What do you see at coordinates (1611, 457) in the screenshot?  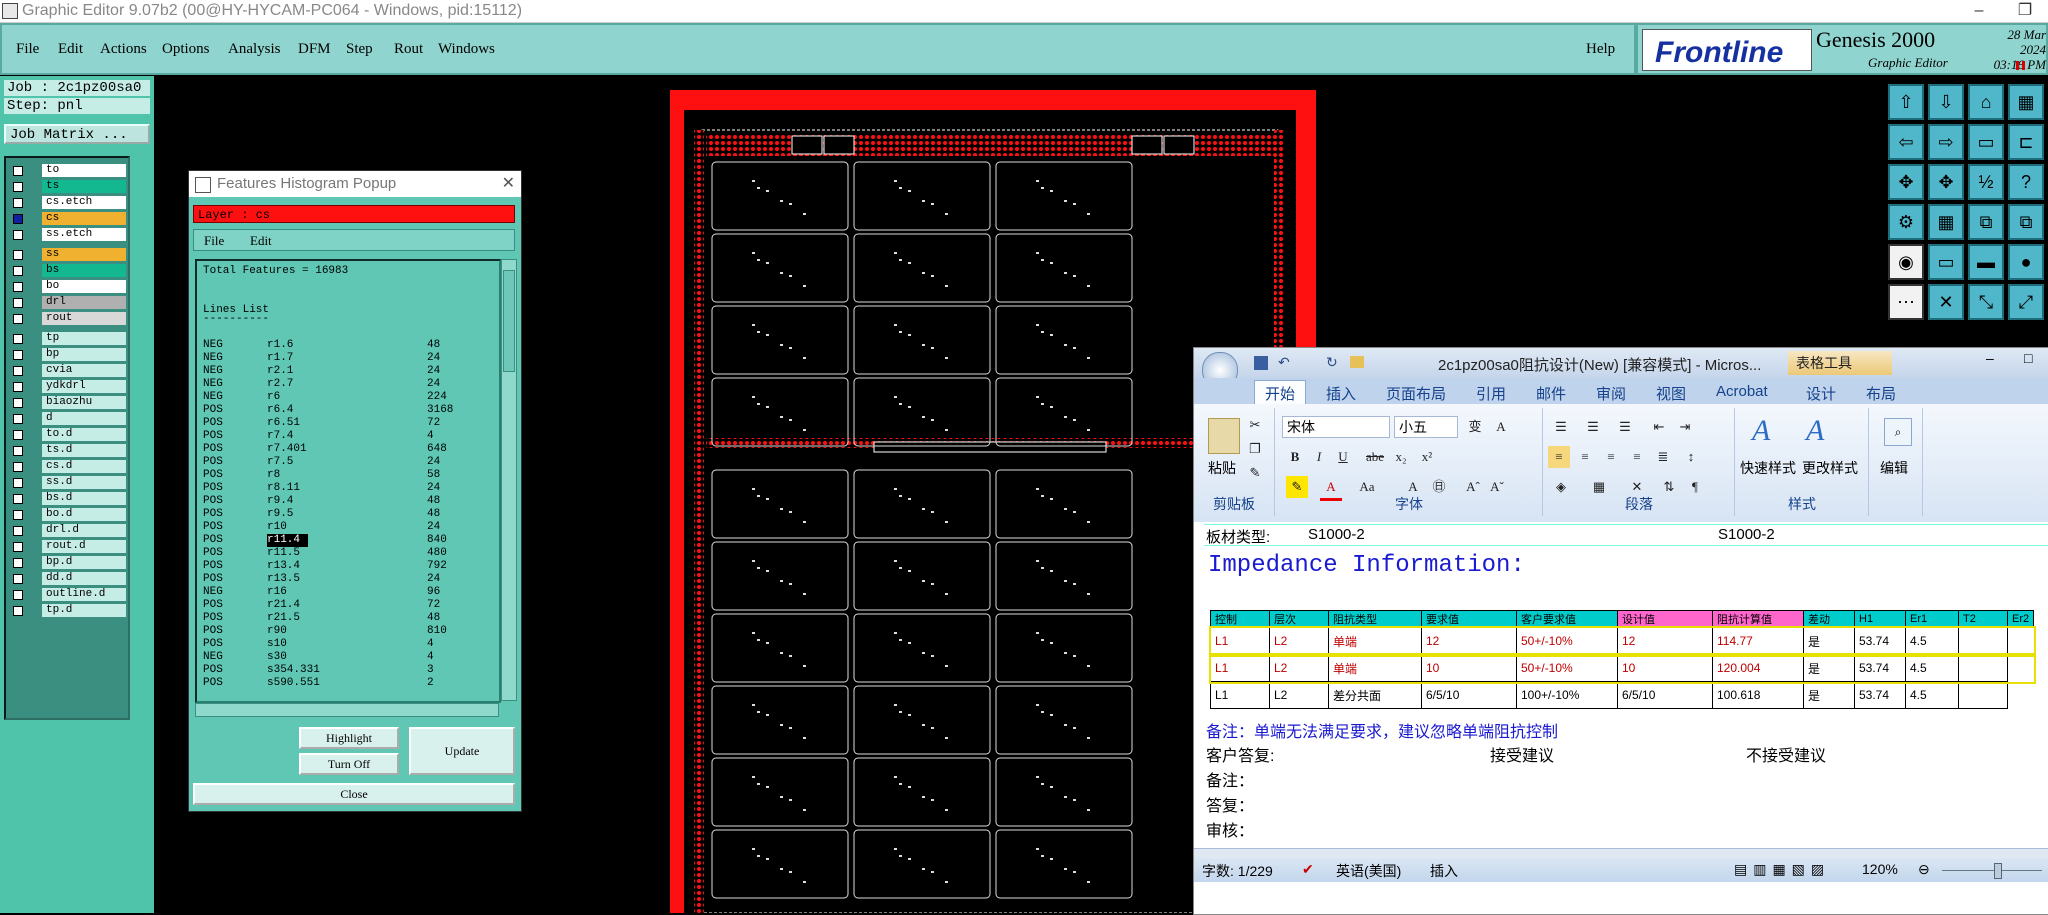 I see `align-right-icon: ≡` at bounding box center [1611, 457].